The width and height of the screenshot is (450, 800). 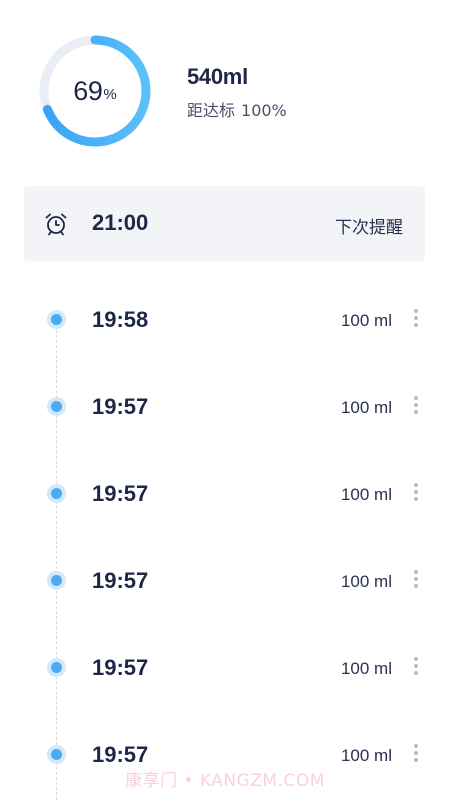 I want to click on progress-value: 69, so click(x=88, y=90).